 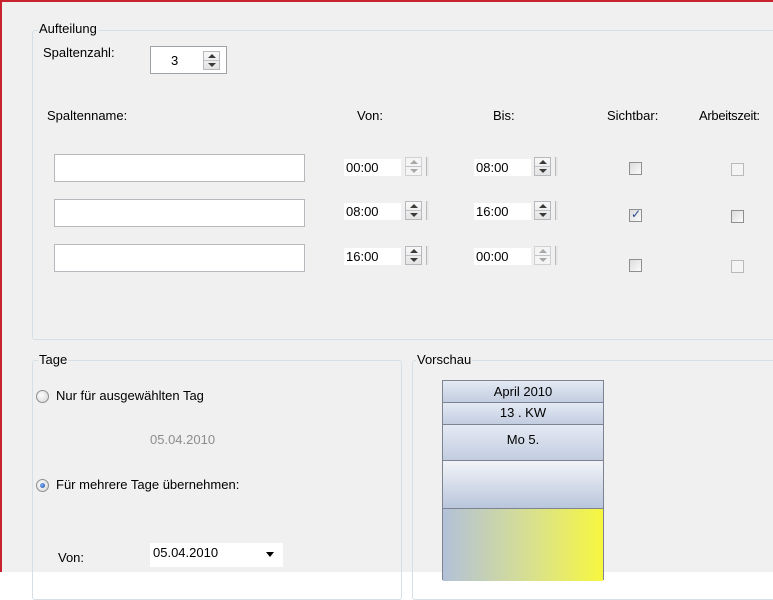 What do you see at coordinates (53, 359) in the screenshot?
I see `tage-legend: Tage` at bounding box center [53, 359].